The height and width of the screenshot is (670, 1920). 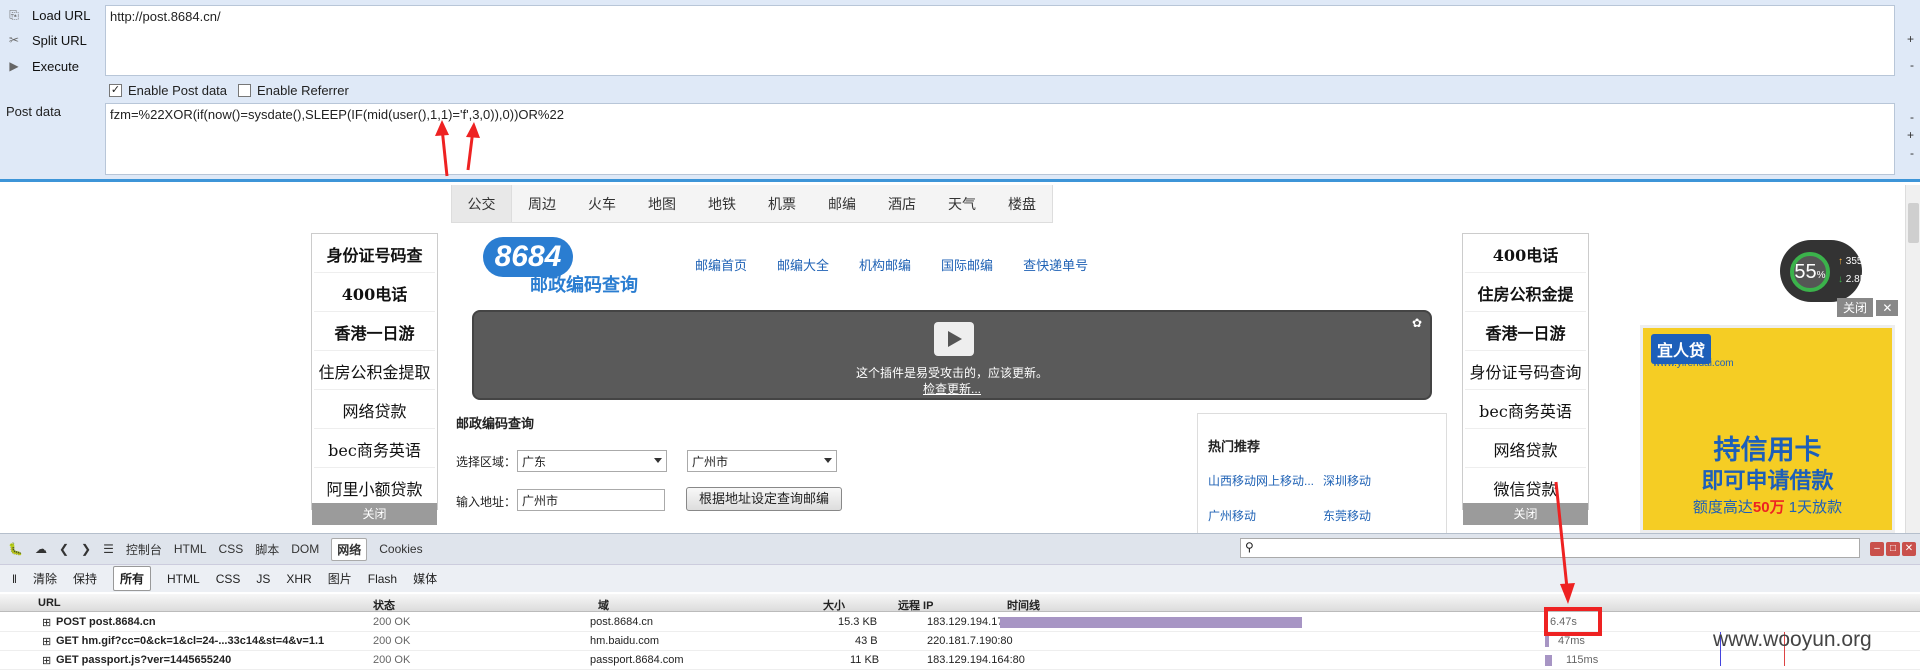 I want to click on hot-link: 东莞移动, so click(x=1347, y=515).